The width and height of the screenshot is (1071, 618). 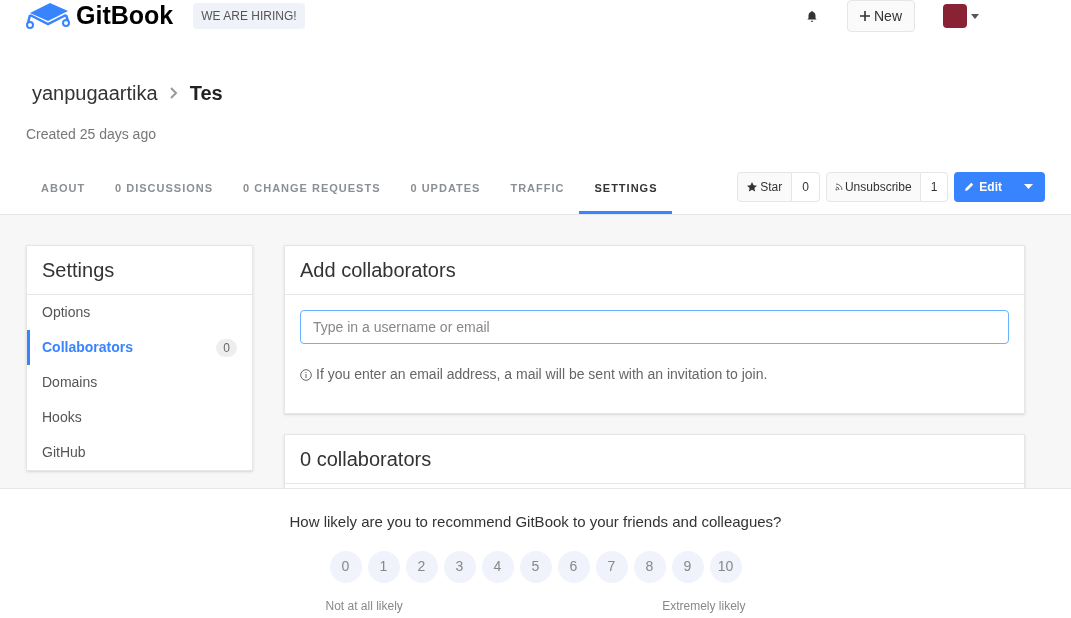 What do you see at coordinates (63, 190) in the screenshot?
I see `tab: ABOUT` at bounding box center [63, 190].